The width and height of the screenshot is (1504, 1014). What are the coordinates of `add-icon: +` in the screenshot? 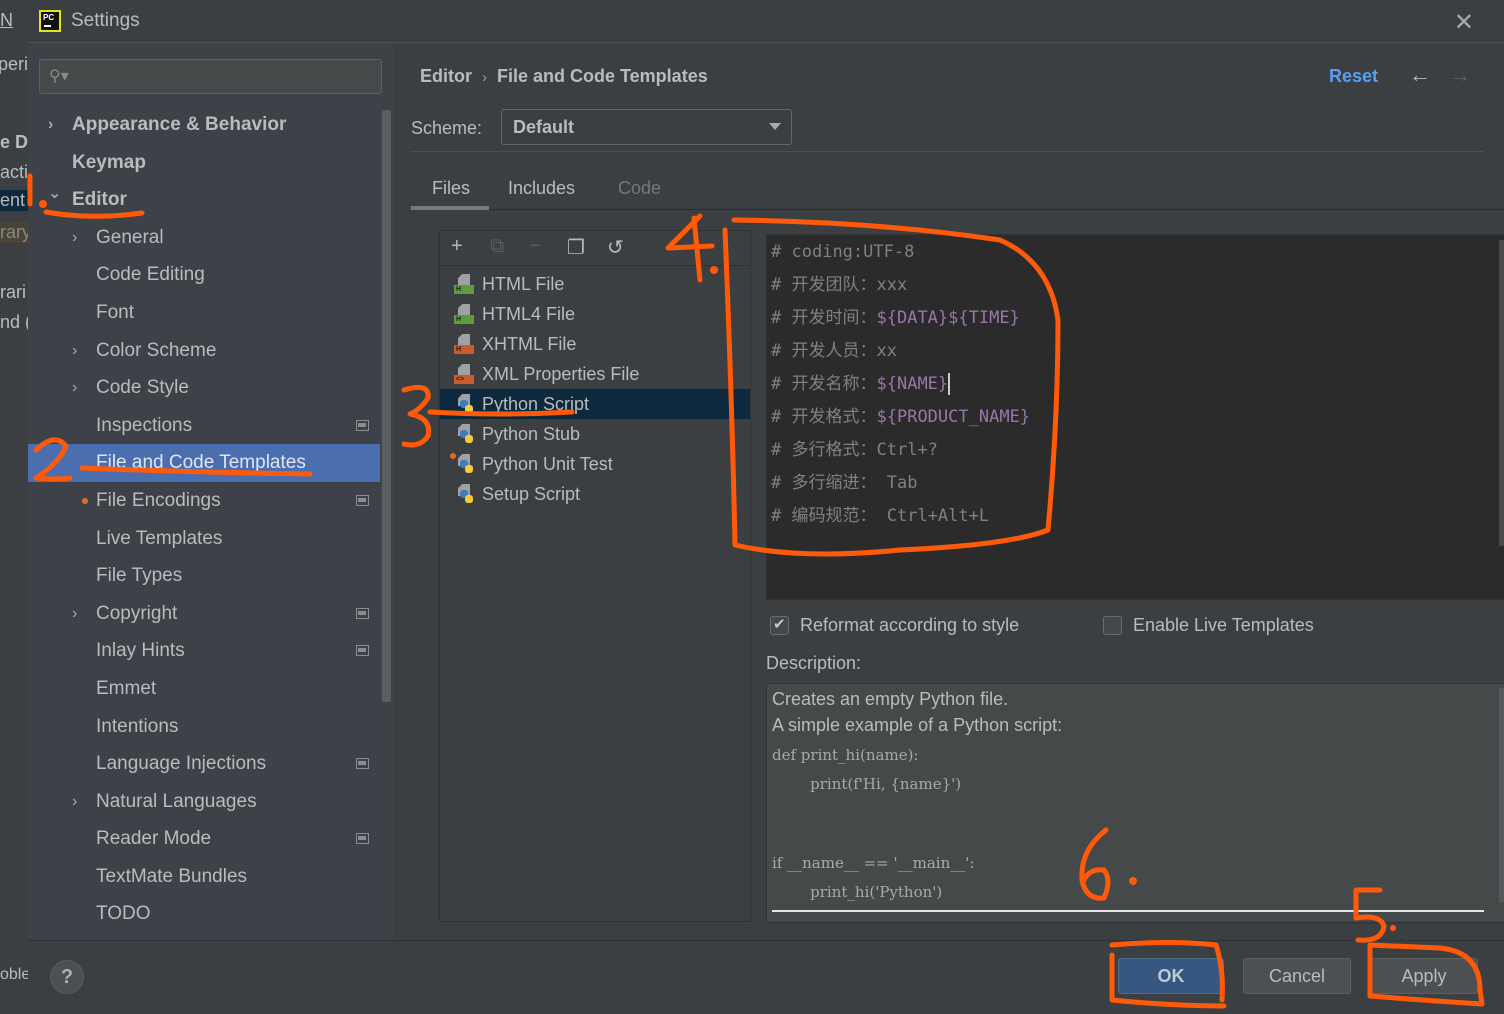 It's located at (457, 246).